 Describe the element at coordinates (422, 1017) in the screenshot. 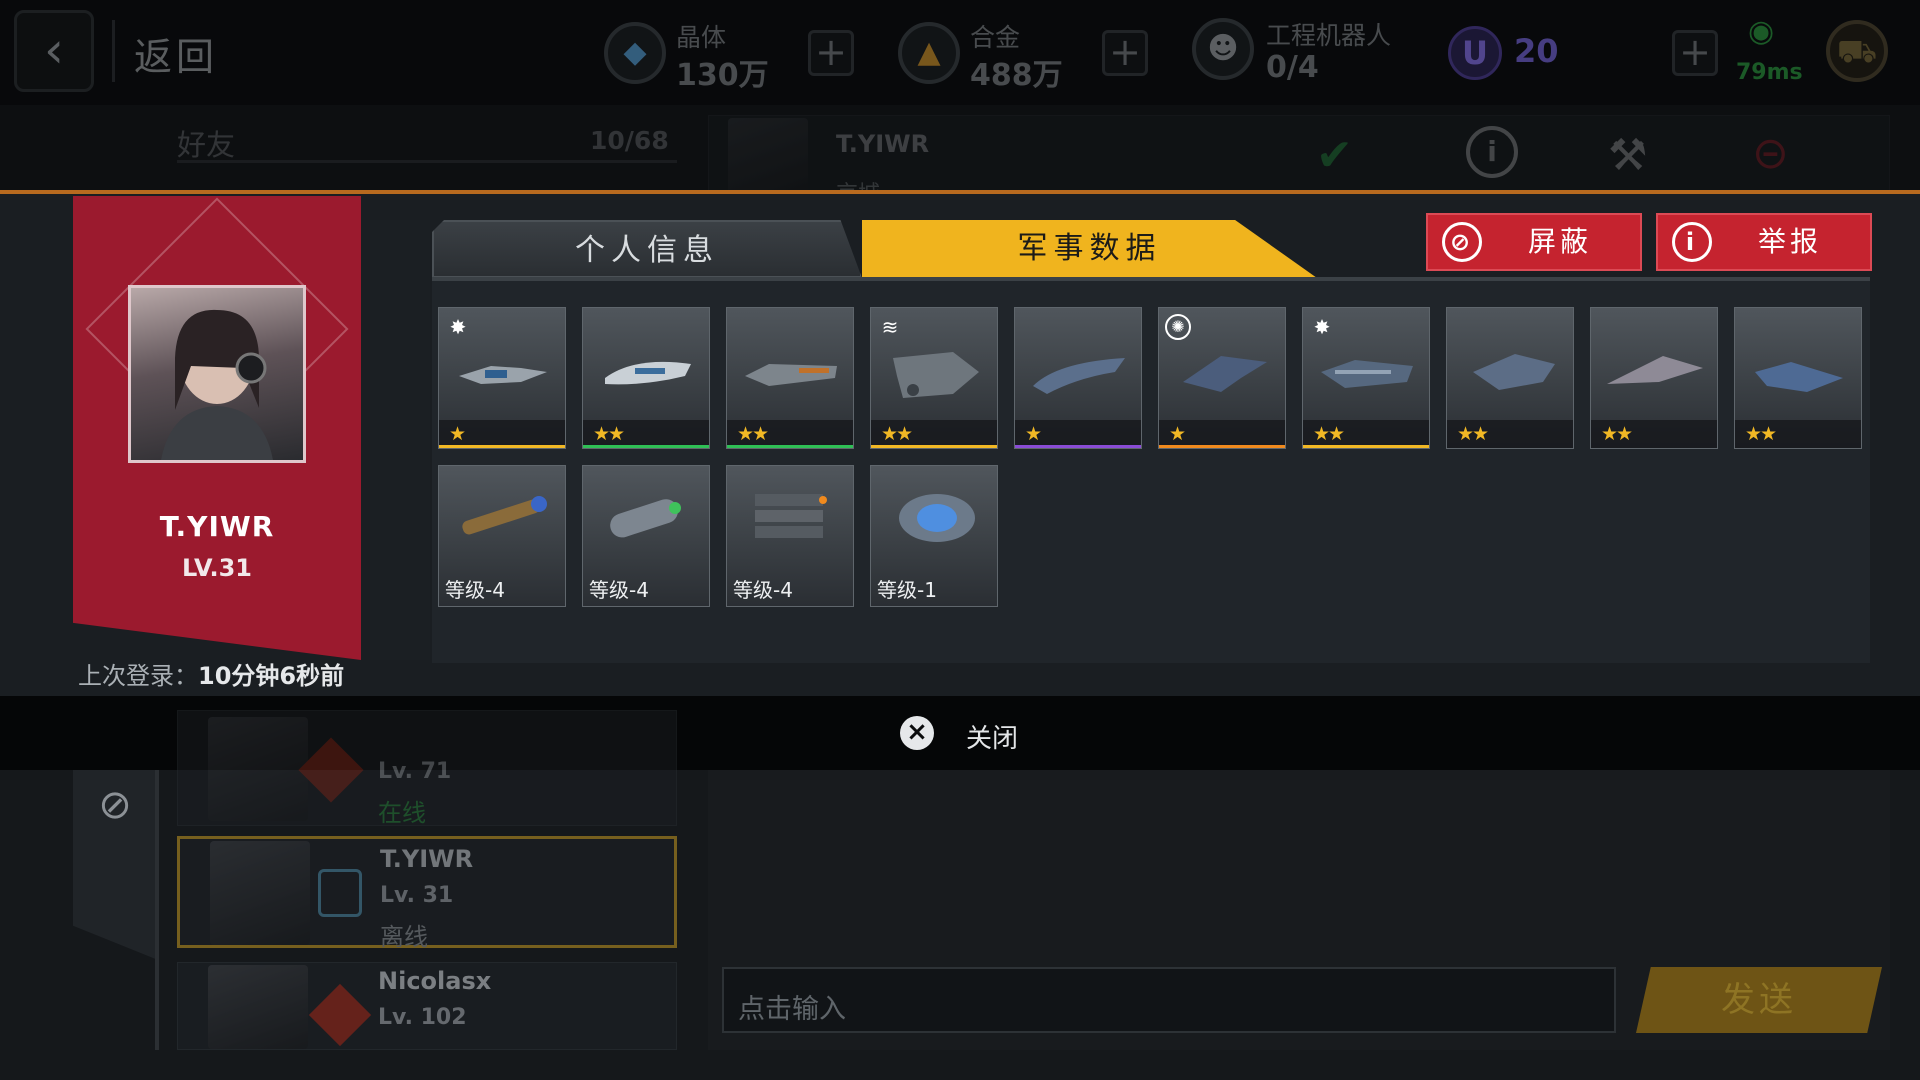

I see `friend-level: Lv. 102` at that location.